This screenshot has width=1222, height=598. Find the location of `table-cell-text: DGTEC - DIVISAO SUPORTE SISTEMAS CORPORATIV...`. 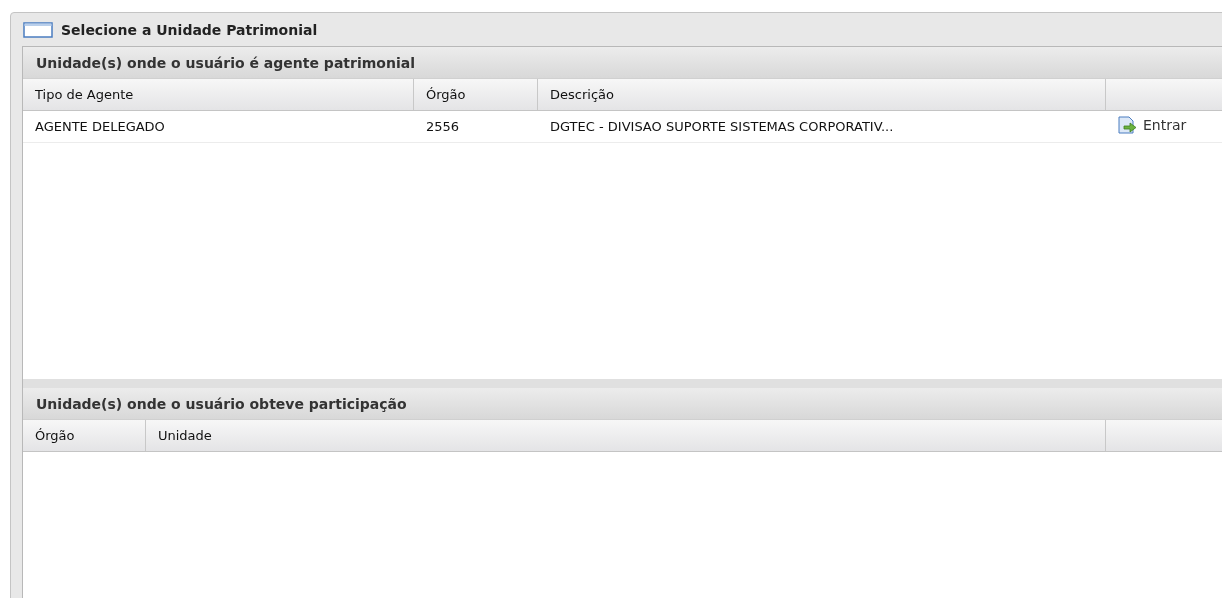

table-cell-text: DGTEC - DIVISAO SUPORTE SISTEMAS CORPORATIV... is located at coordinates (722, 126).